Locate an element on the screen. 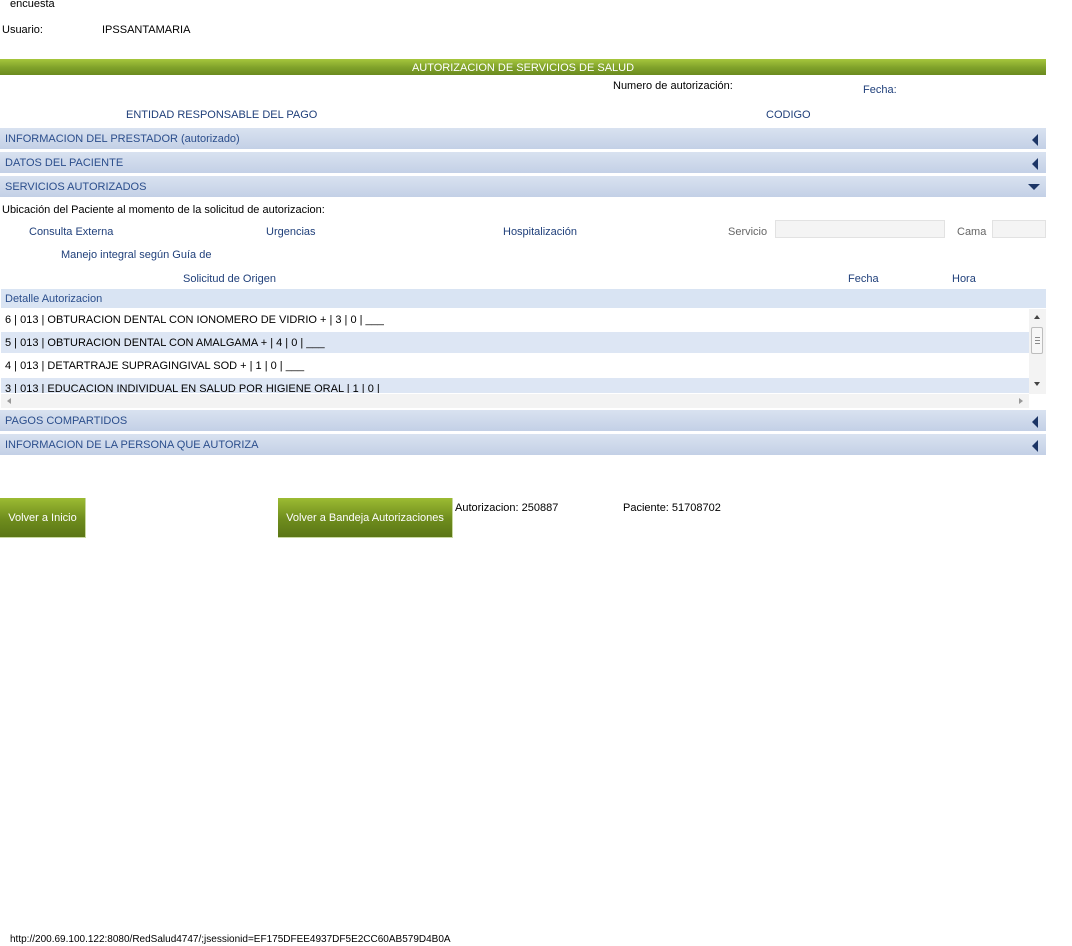 This screenshot has width=1072, height=946. horizontal-scrollbar is located at coordinates (515, 401).